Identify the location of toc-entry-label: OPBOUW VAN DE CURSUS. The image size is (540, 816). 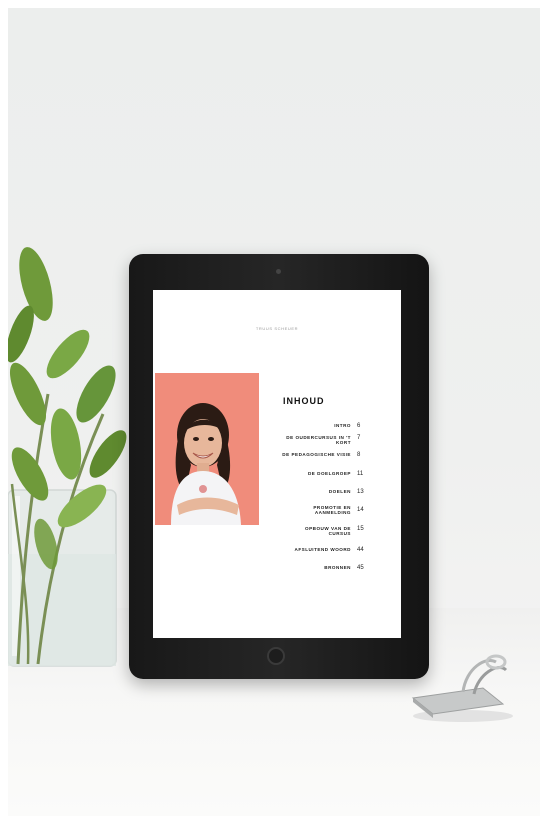
(328, 531).